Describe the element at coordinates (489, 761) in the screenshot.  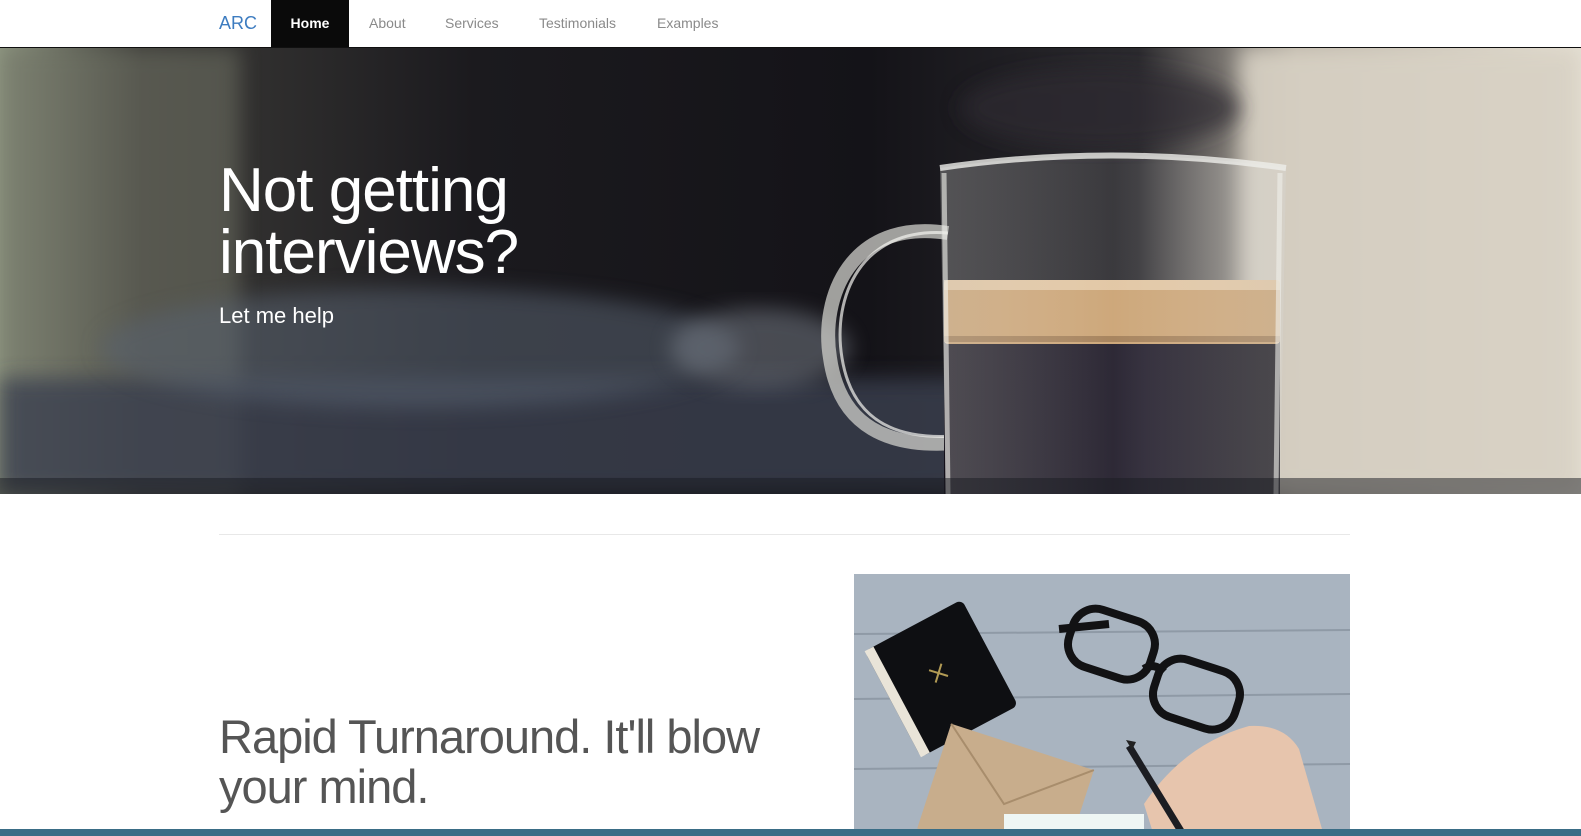
I see `feature-heading: Rapid Turnaround. It'll blow your mind.` at that location.